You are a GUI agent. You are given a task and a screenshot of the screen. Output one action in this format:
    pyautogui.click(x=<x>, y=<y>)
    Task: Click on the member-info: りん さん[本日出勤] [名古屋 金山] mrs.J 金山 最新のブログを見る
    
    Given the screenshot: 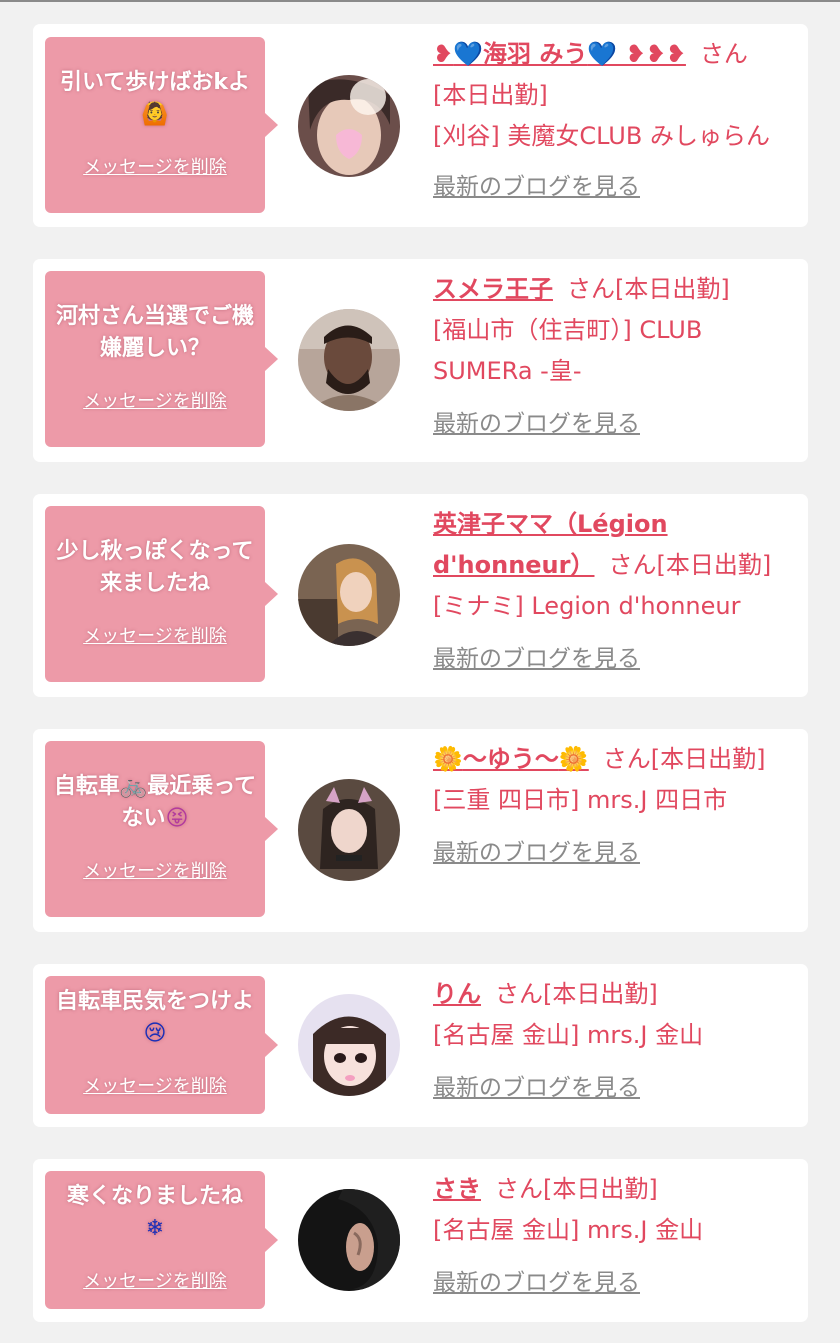 What is the action you would take?
    pyautogui.click(x=617, y=1041)
    